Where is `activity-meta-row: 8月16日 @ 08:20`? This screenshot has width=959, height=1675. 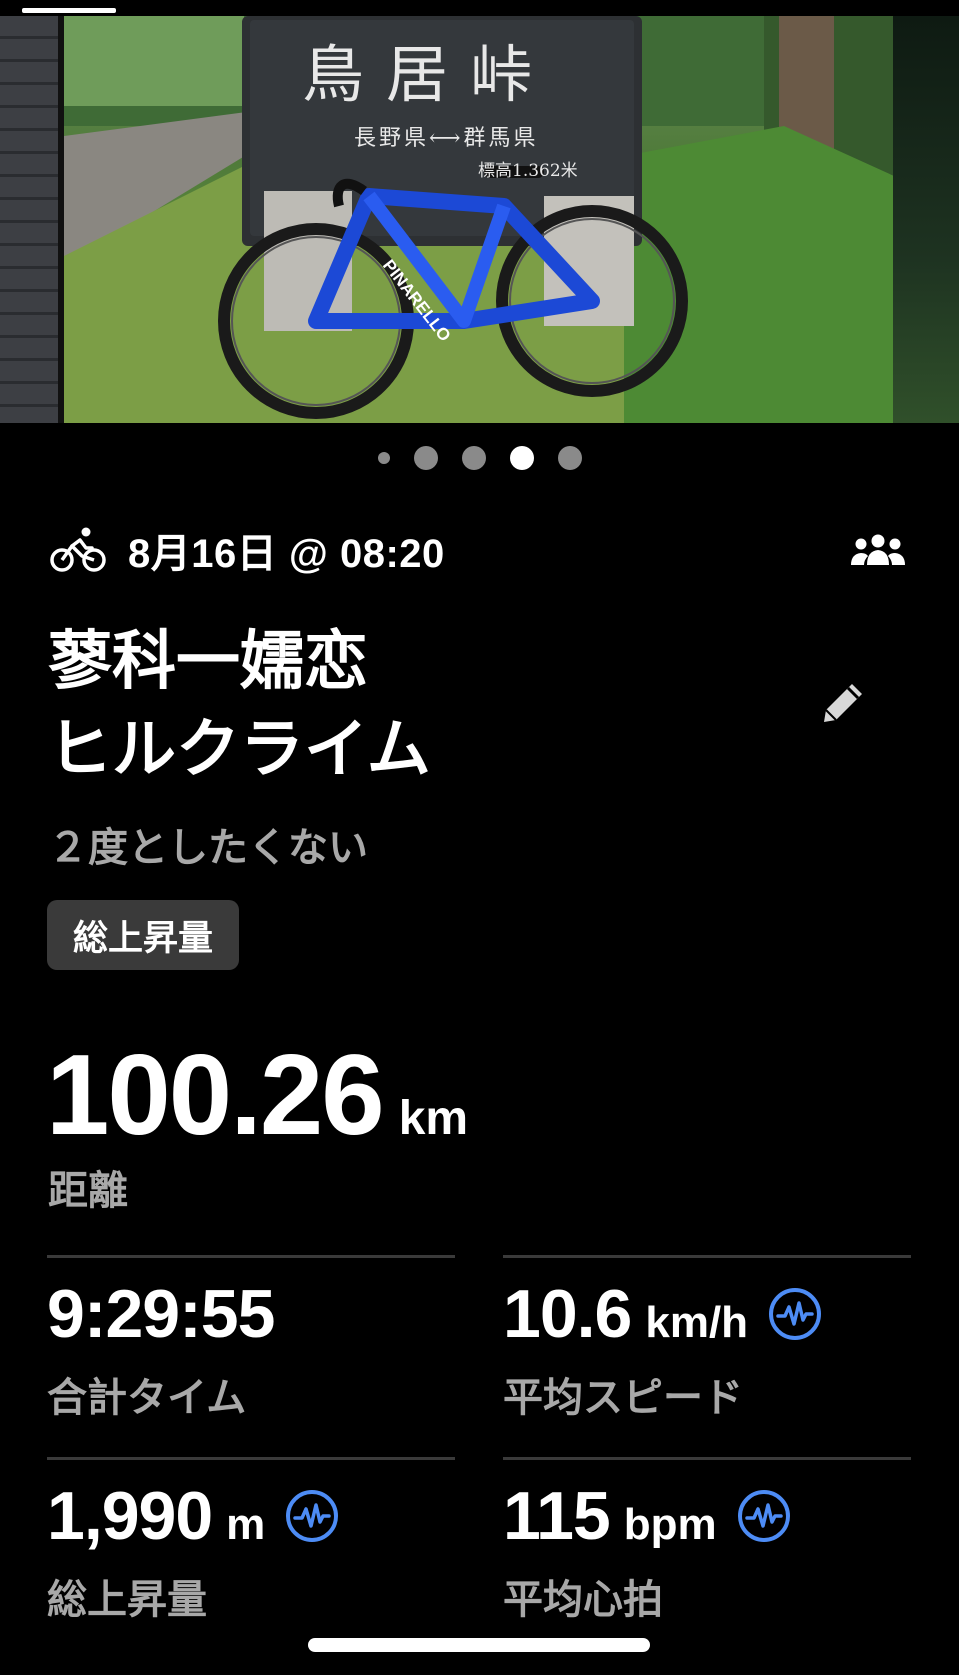 activity-meta-row: 8月16日 @ 08:20 is located at coordinates (478, 550).